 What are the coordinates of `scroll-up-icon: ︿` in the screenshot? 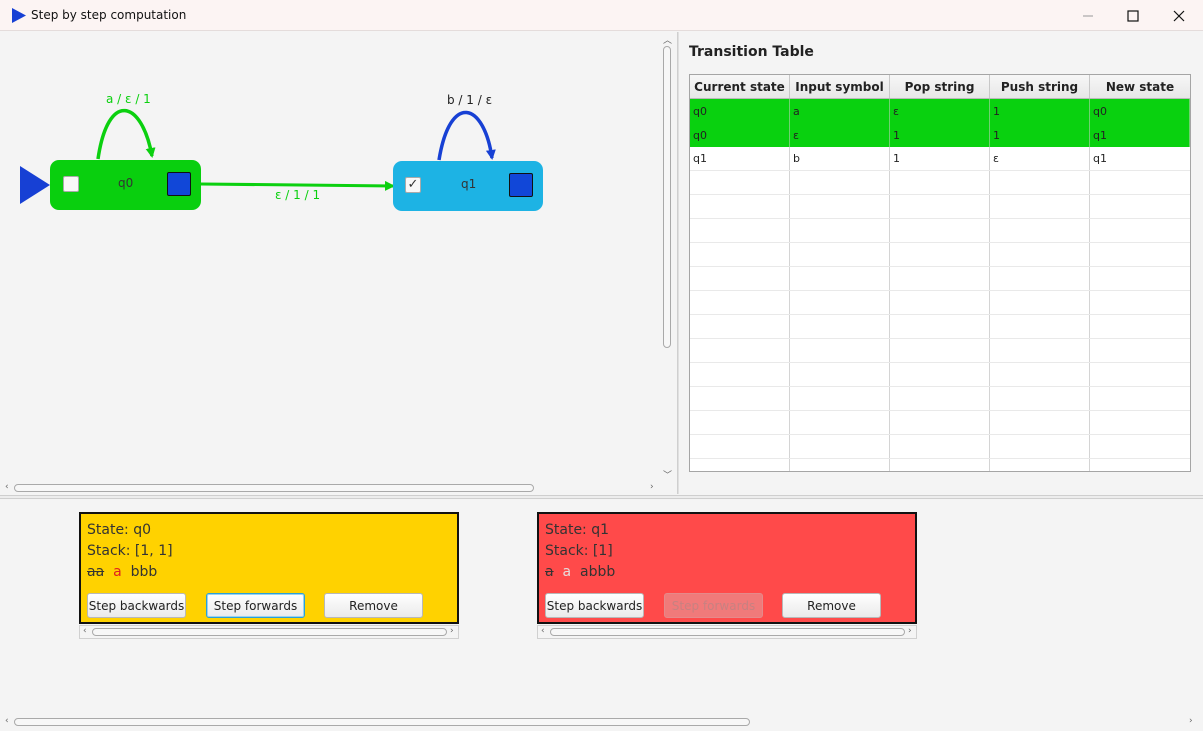 It's located at (667, 39).